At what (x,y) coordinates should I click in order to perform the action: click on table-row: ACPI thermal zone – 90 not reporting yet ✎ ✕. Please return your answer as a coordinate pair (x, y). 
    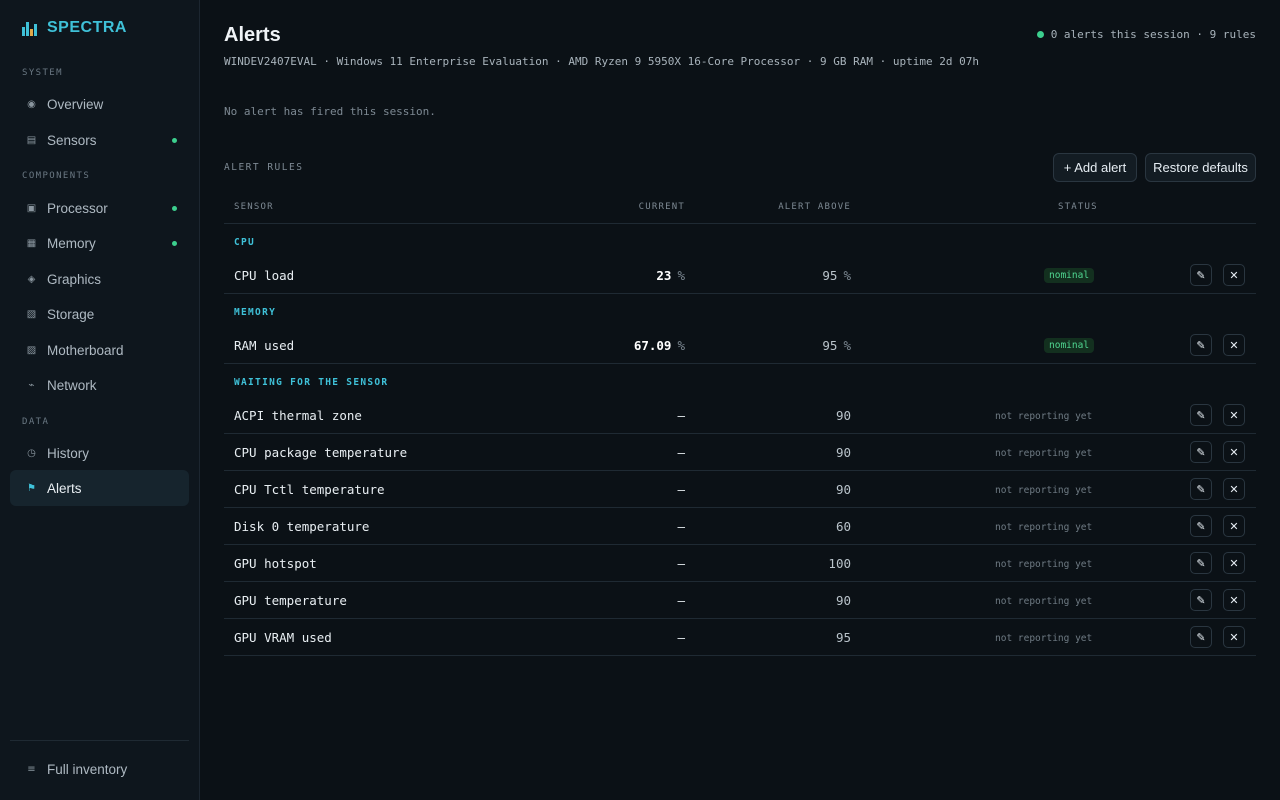
    Looking at the image, I should click on (740, 415).